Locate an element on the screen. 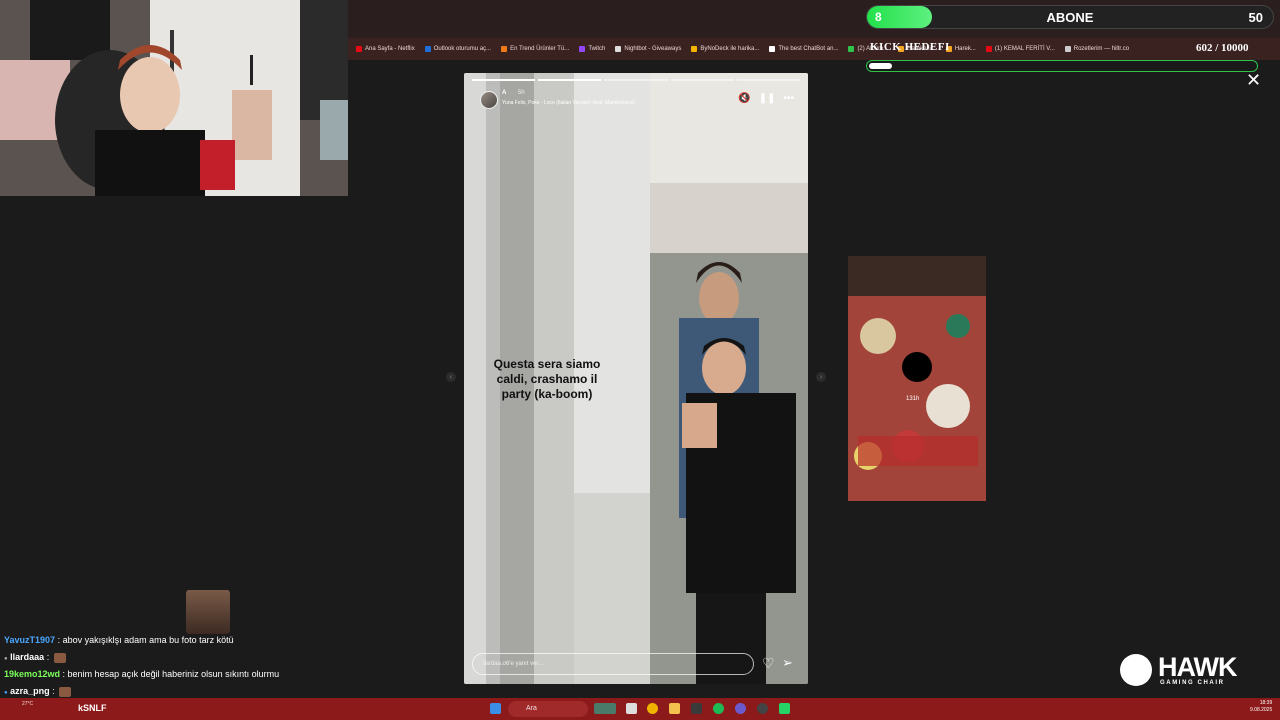 The height and width of the screenshot is (720, 1280). send-icon: ➢ is located at coordinates (787, 663).